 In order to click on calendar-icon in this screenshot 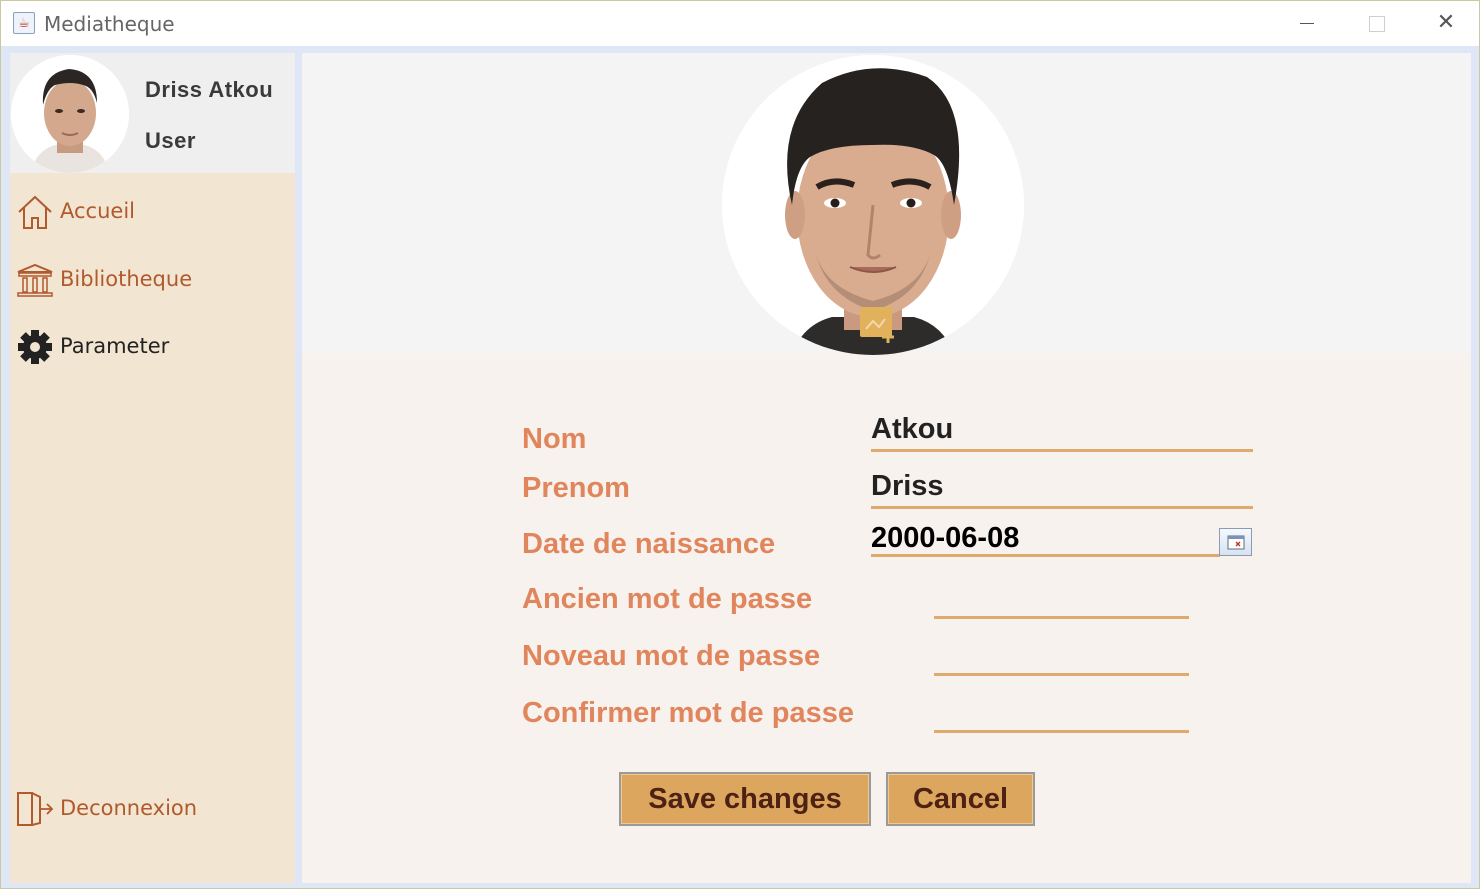, I will do `click(1236, 542)`.